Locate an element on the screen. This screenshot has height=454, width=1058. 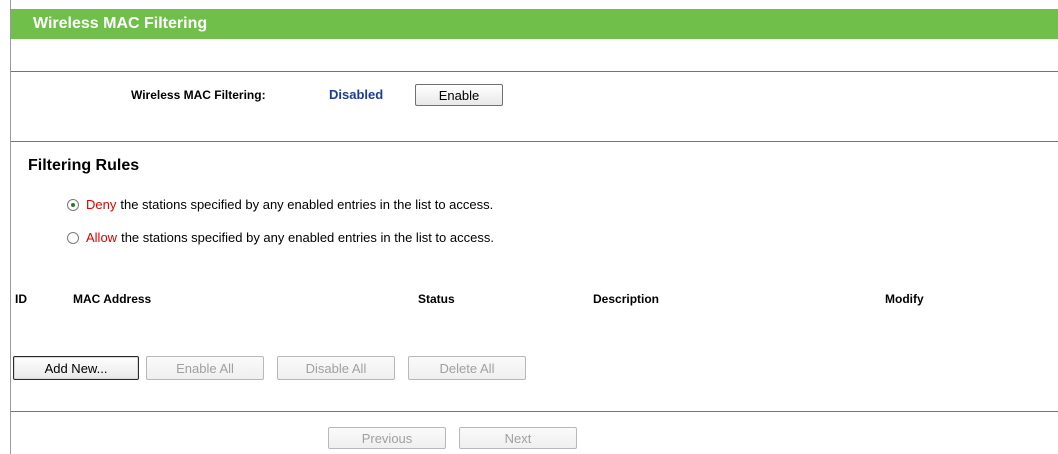
filtering-rules-heading: Filtering Rules is located at coordinates (84, 165).